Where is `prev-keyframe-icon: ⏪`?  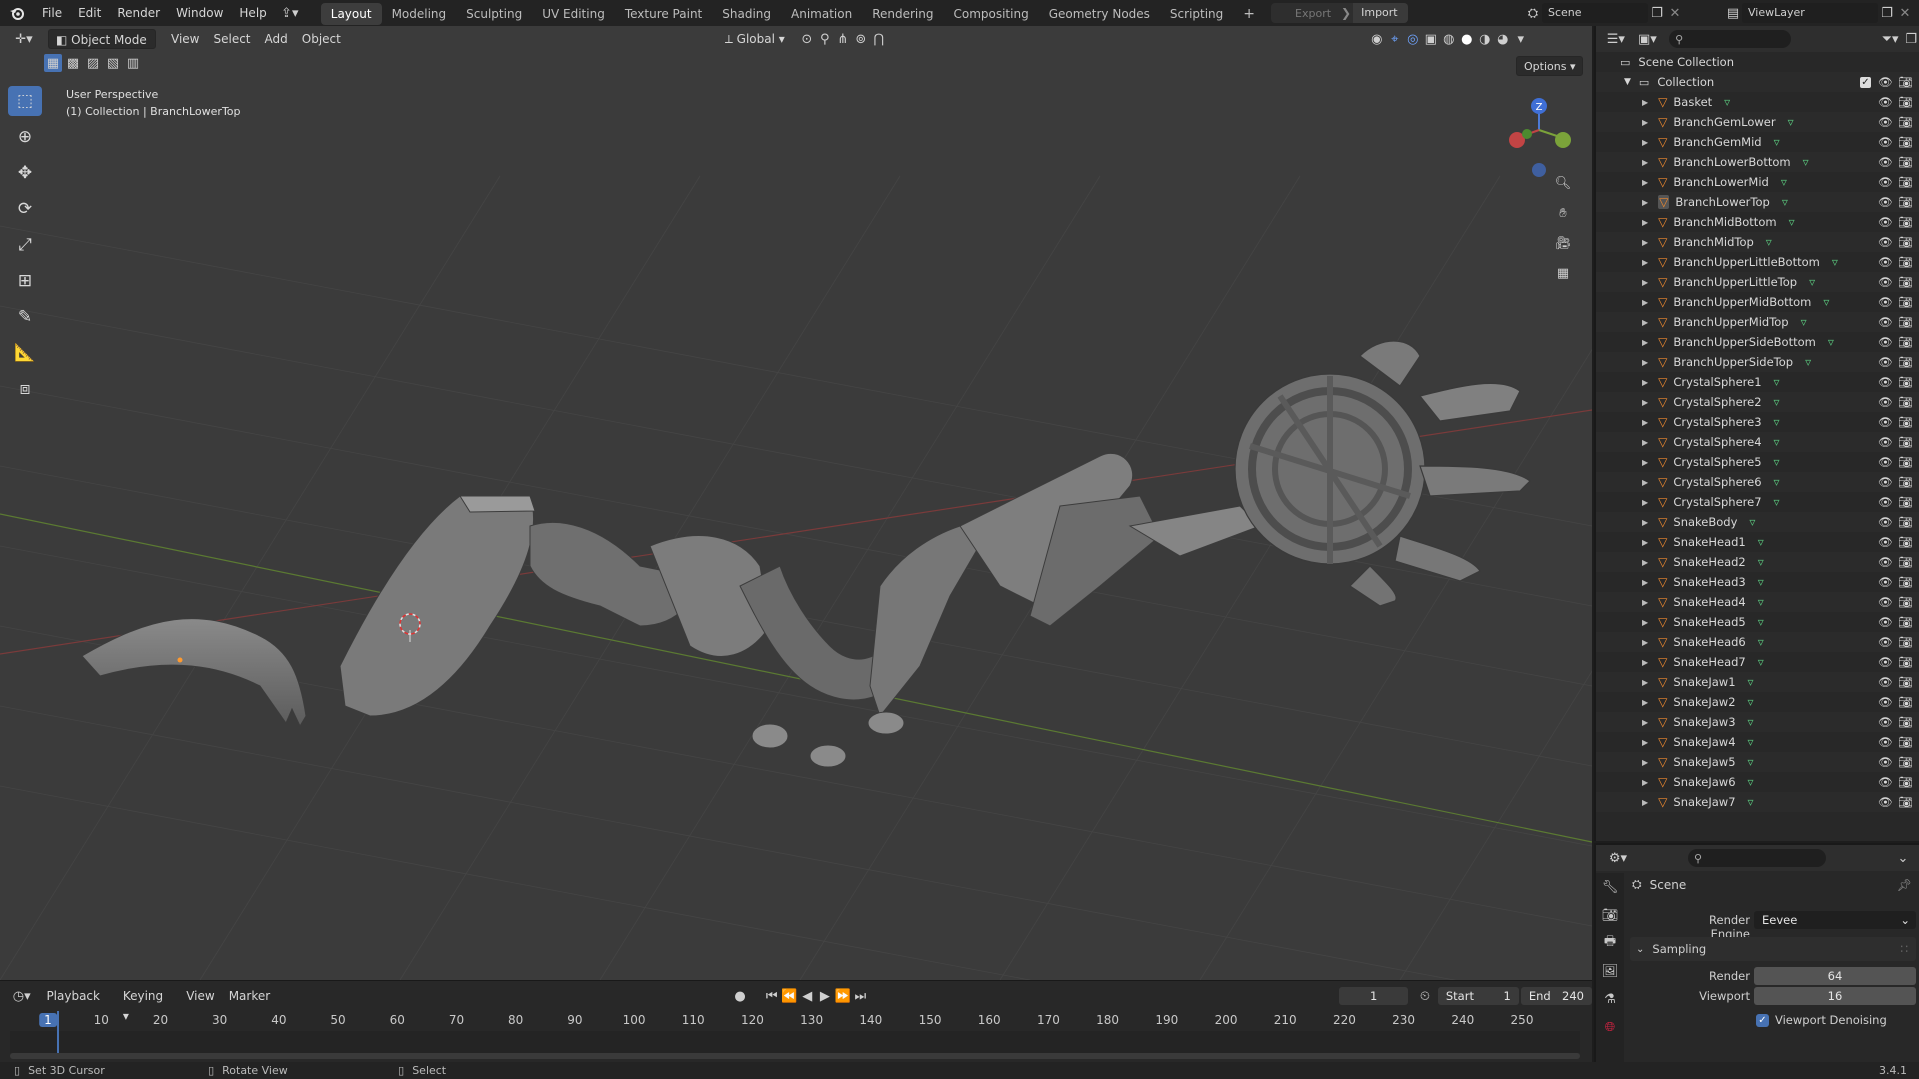 prev-keyframe-icon: ⏪ is located at coordinates (790, 996).